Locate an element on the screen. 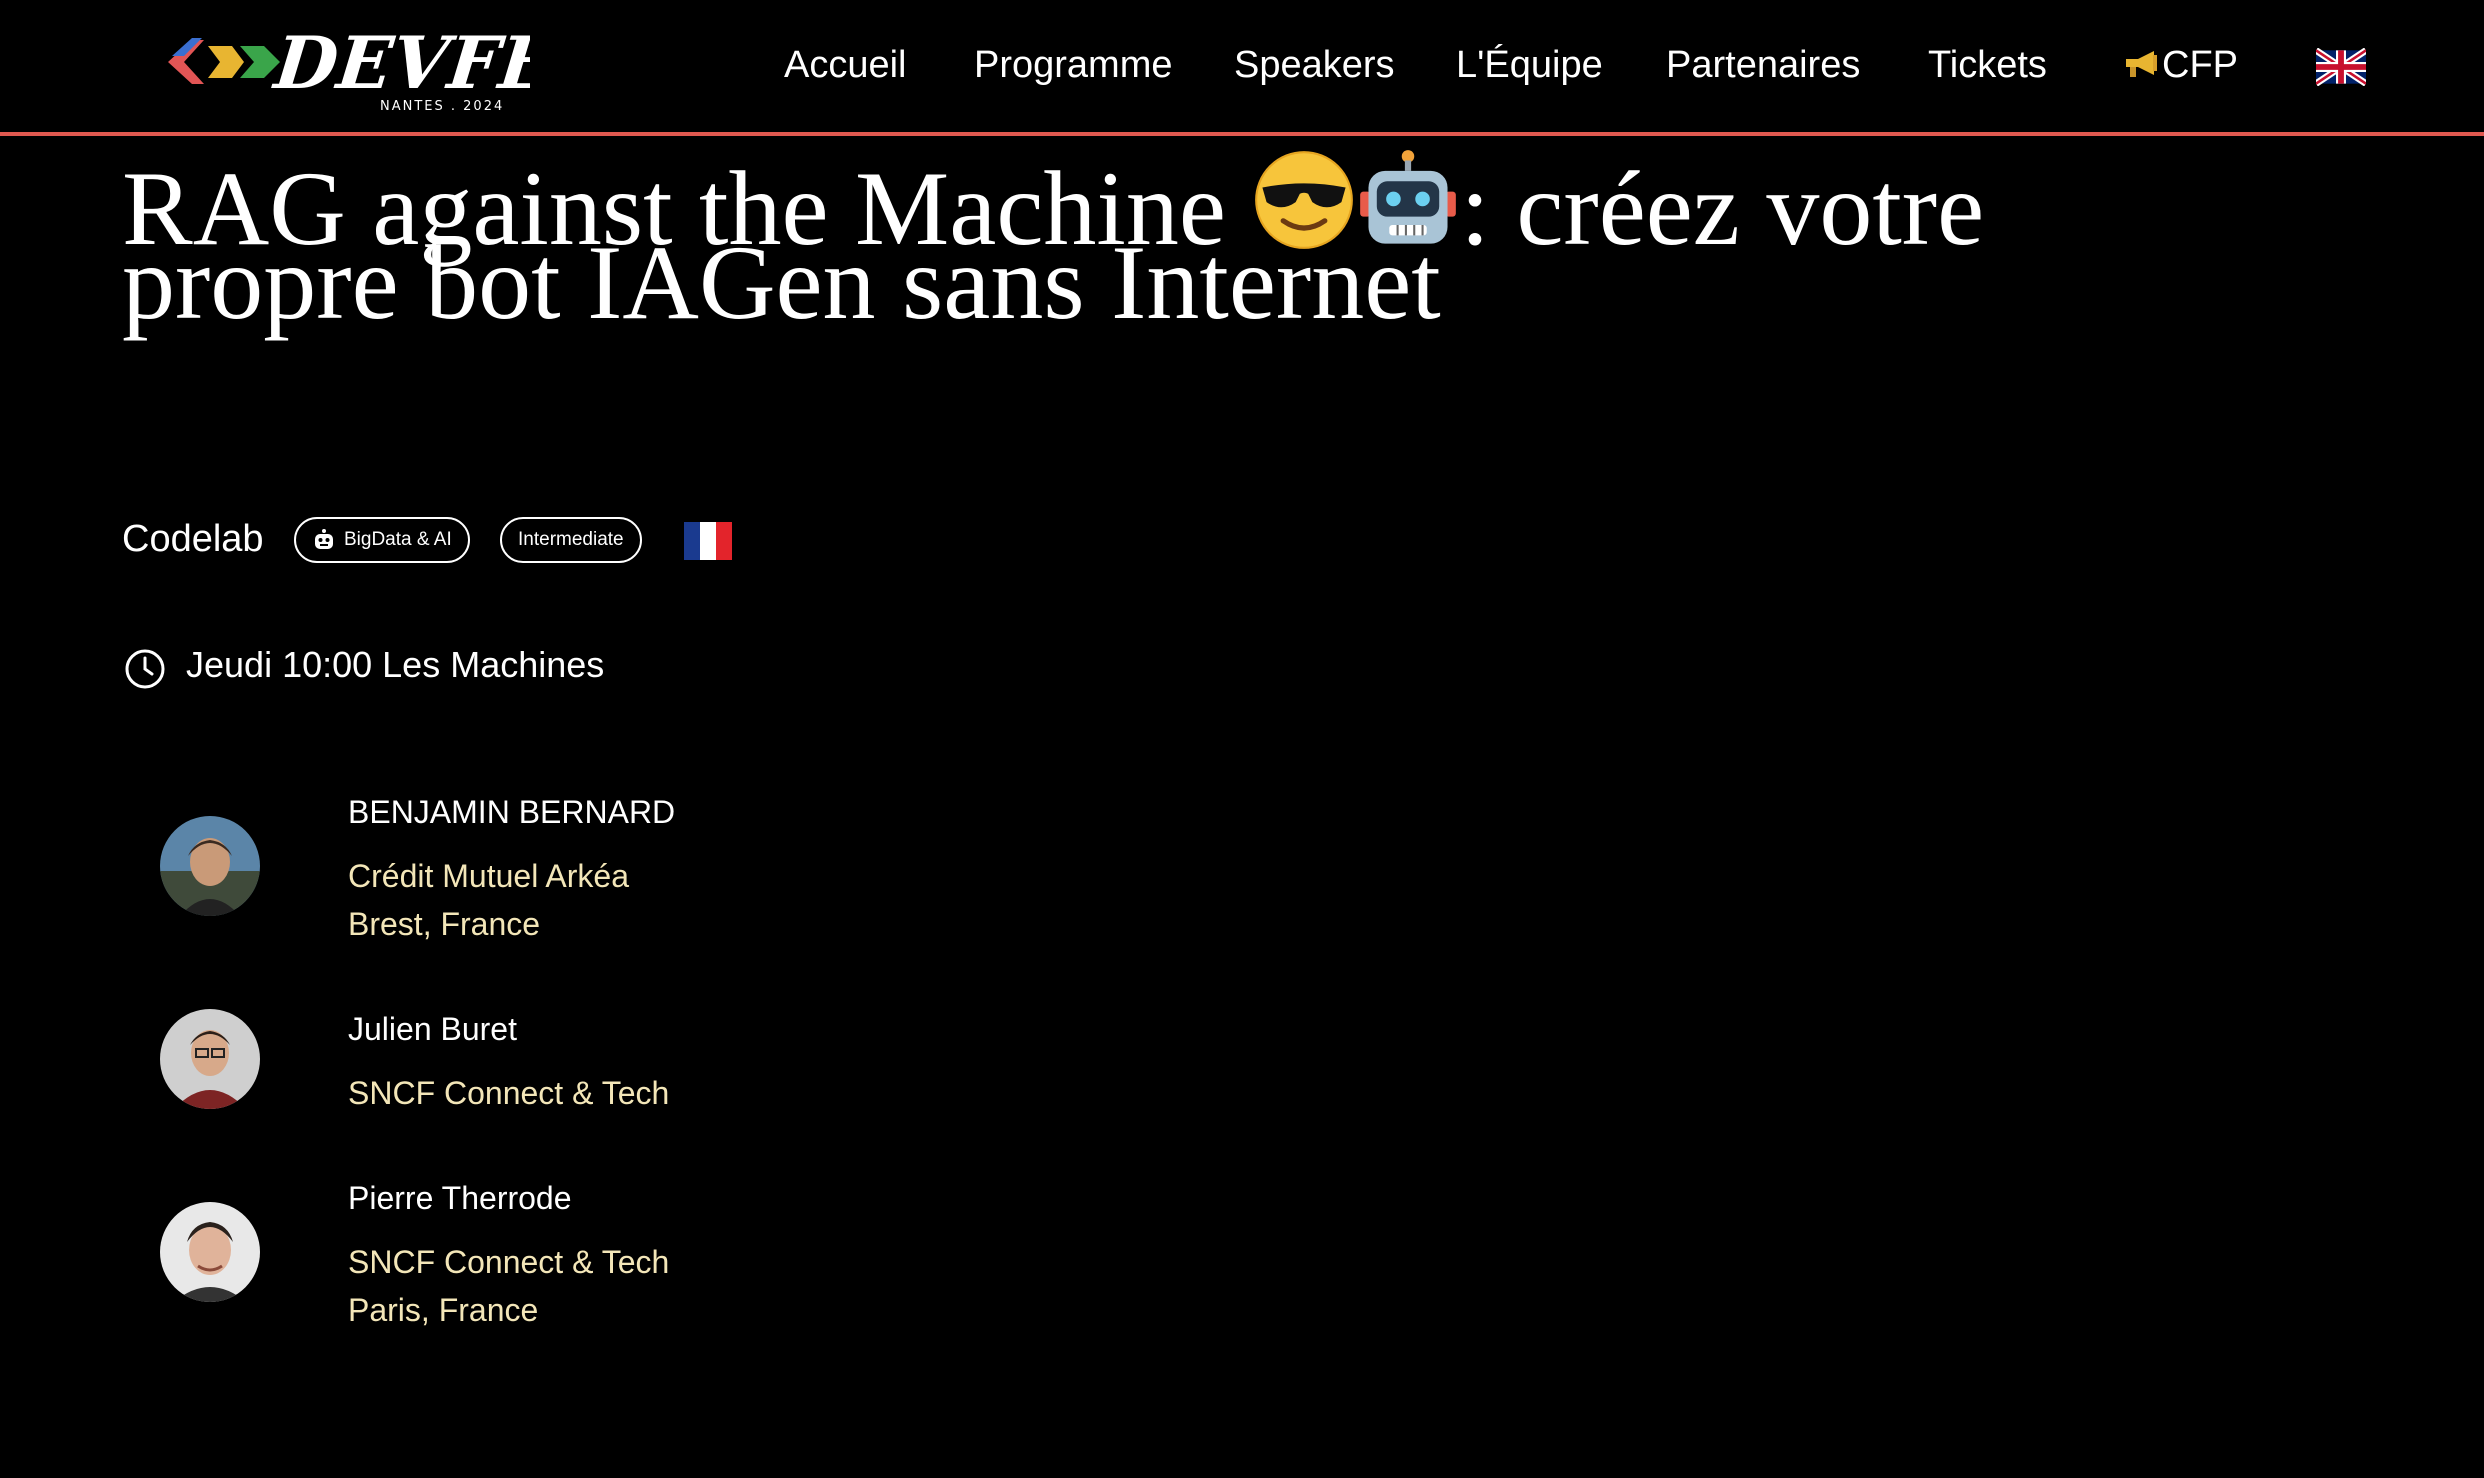 The height and width of the screenshot is (1478, 2484). talk-format: Codelab is located at coordinates (193, 539).